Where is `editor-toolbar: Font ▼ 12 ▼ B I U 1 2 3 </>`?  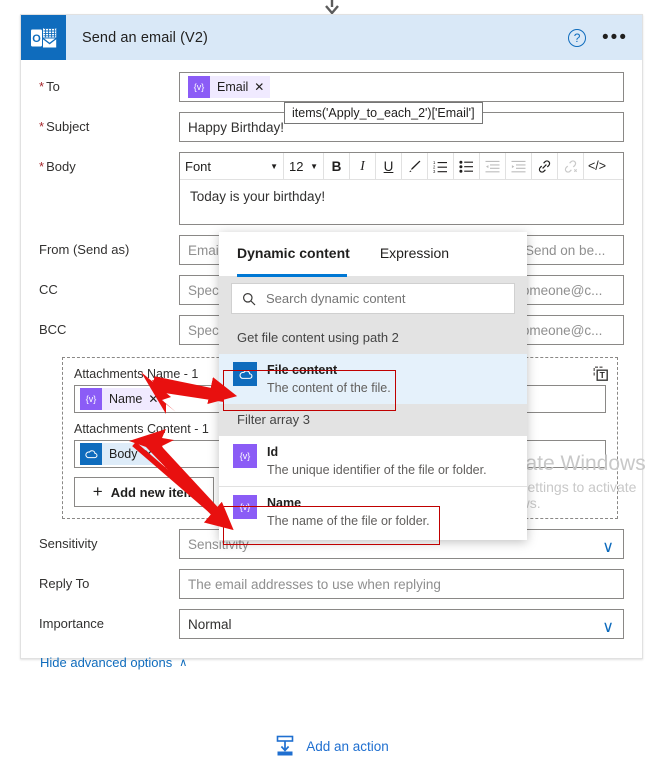 editor-toolbar: Font ▼ 12 ▼ B I U 1 2 3 </> is located at coordinates (401, 166).